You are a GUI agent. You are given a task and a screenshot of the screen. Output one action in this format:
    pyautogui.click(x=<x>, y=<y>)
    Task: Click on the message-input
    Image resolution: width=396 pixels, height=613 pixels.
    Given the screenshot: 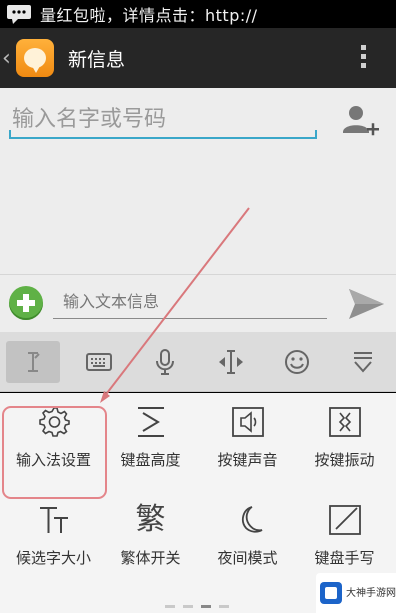 What is the action you would take?
    pyautogui.click(x=190, y=302)
    